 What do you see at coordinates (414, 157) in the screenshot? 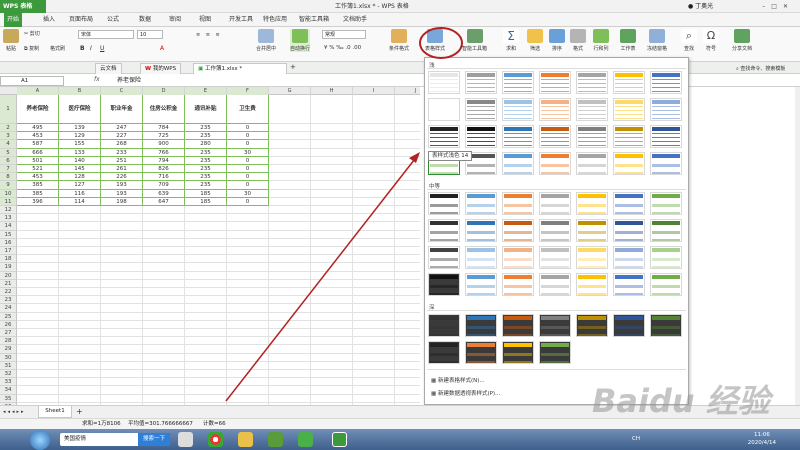
I see `arrow-head` at bounding box center [414, 157].